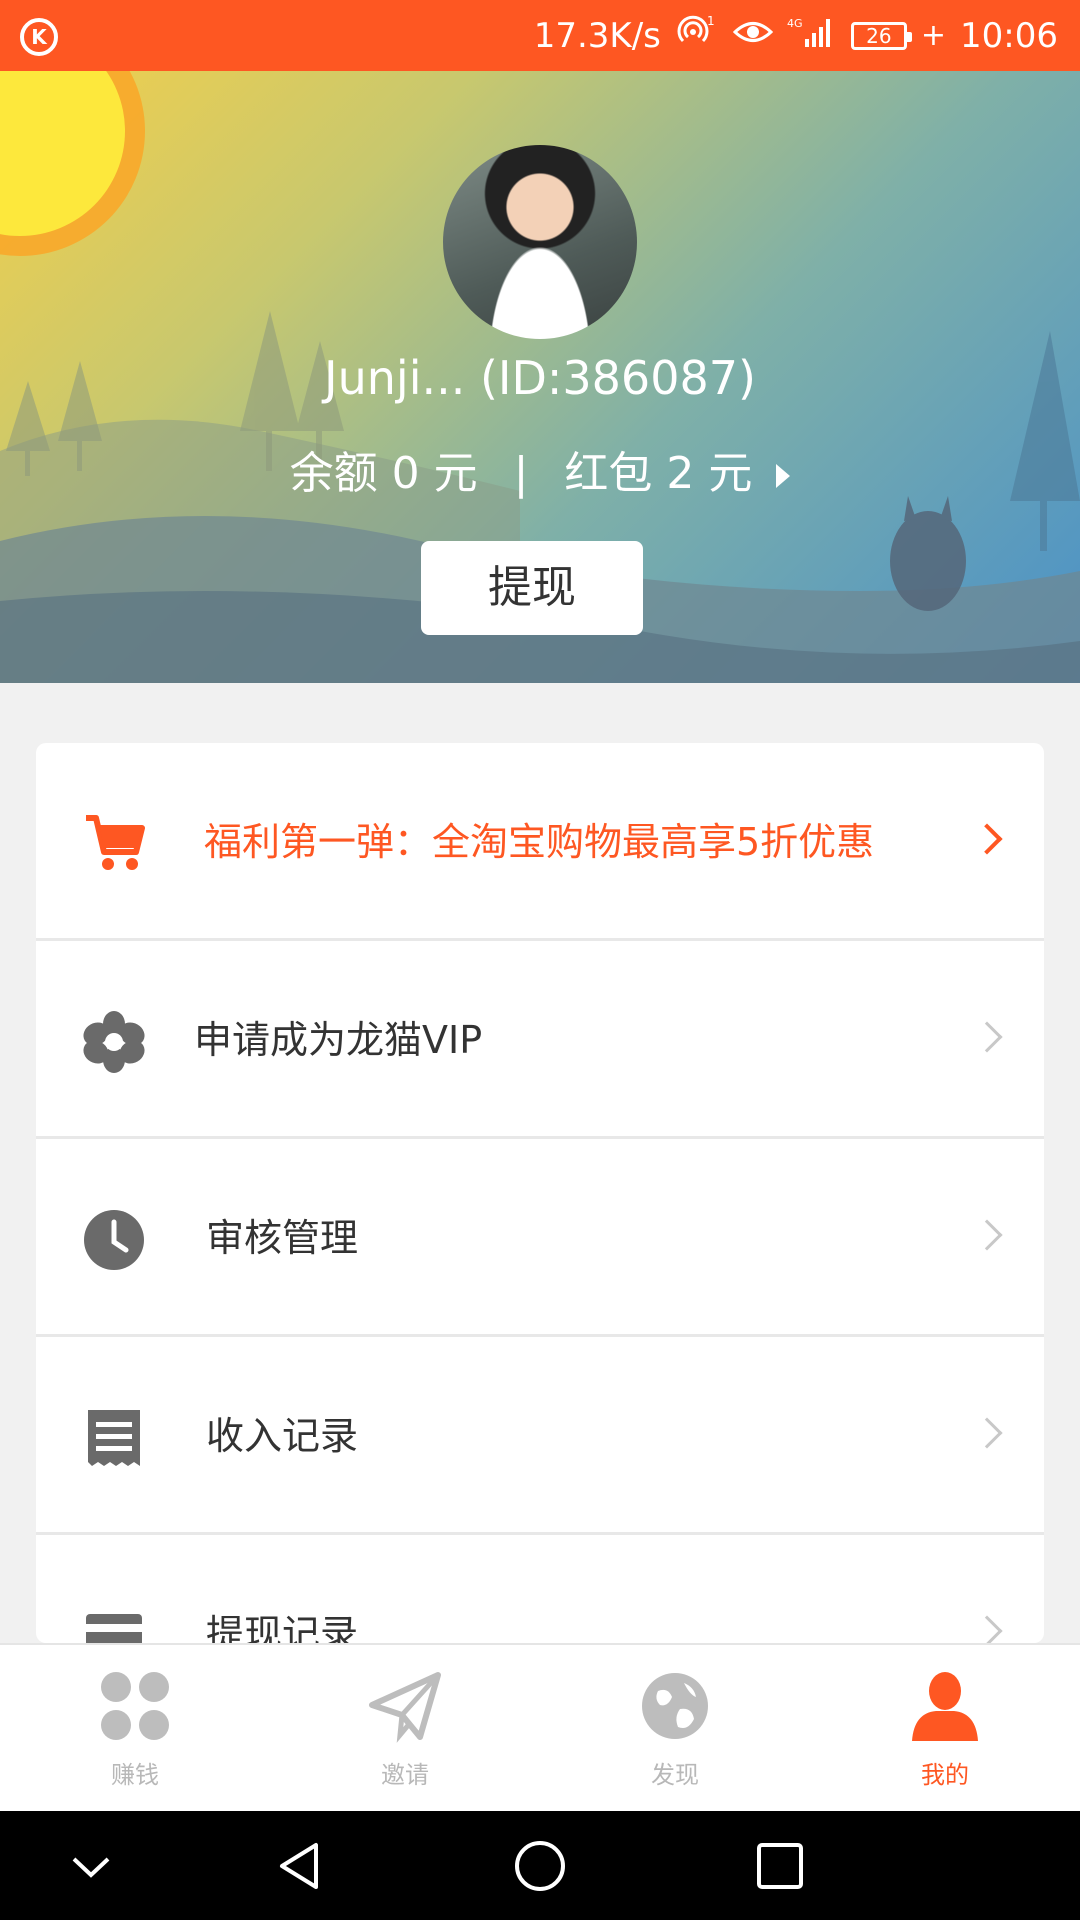 The image size is (1080, 1920). Describe the element at coordinates (135, 1775) in the screenshot. I see `nav-label: 赚钱` at that location.